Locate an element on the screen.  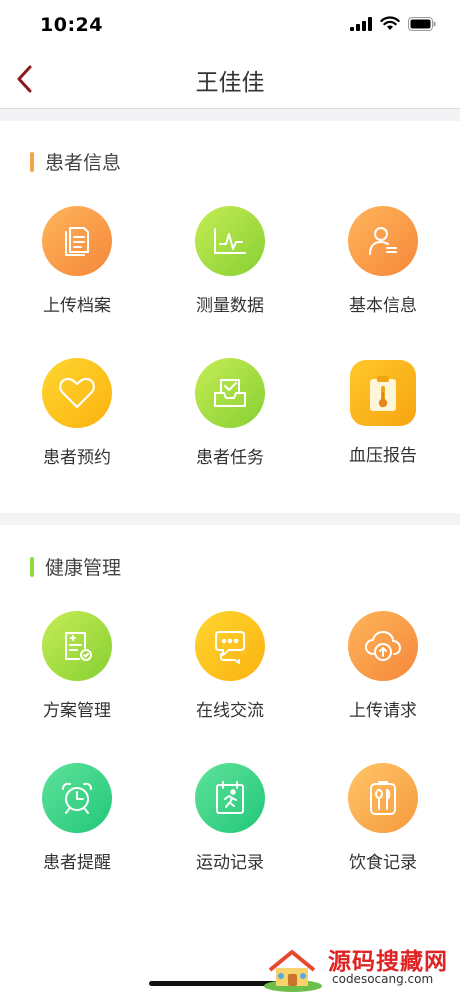
user-profile-icon is located at coordinates (383, 241).